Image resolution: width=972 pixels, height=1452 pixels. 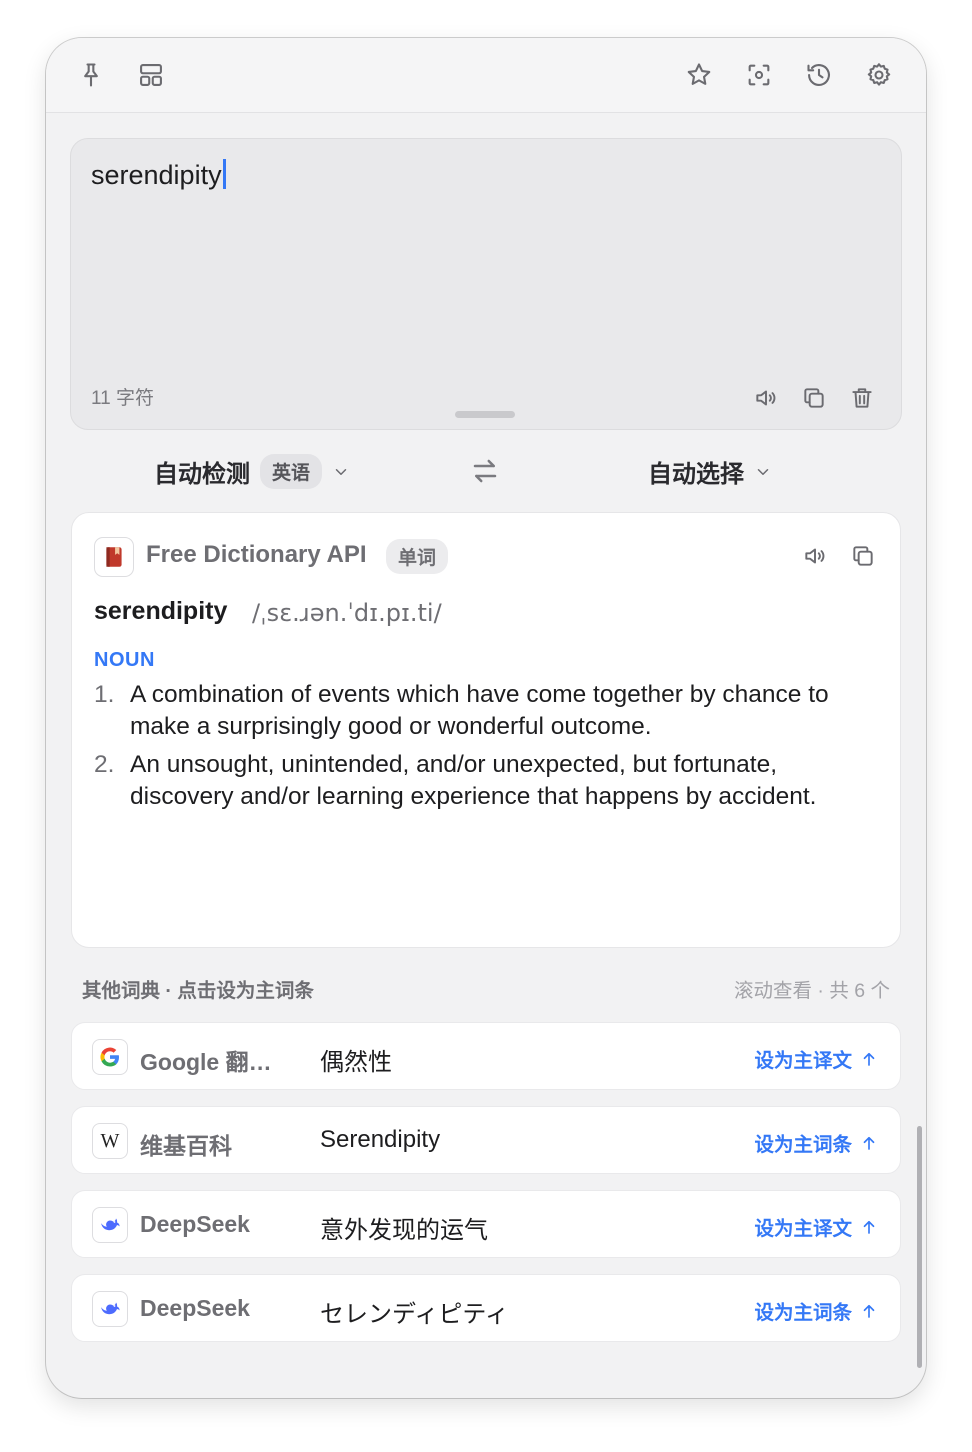 I want to click on other-dictionaries-heading: 其他词典 · 点击设为主词条, so click(x=198, y=991).